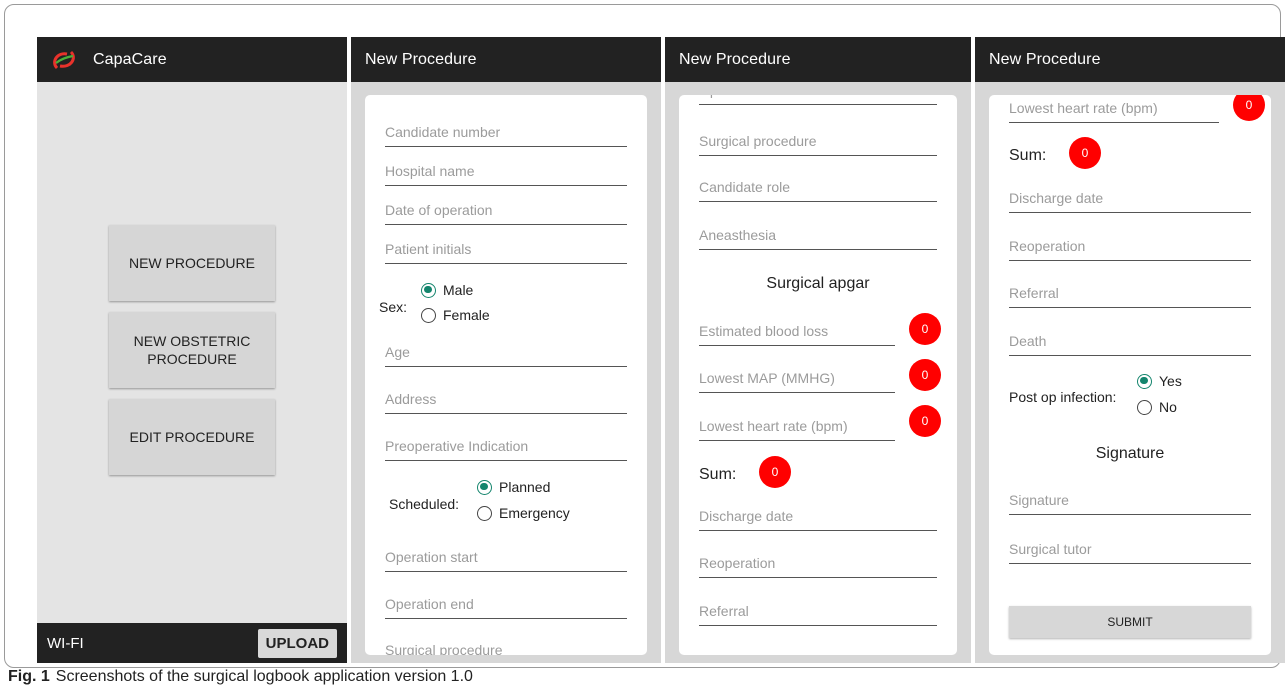 This screenshot has width=1285, height=693. What do you see at coordinates (506, 213) in the screenshot?
I see `date-of-operation-field: Date of operation` at bounding box center [506, 213].